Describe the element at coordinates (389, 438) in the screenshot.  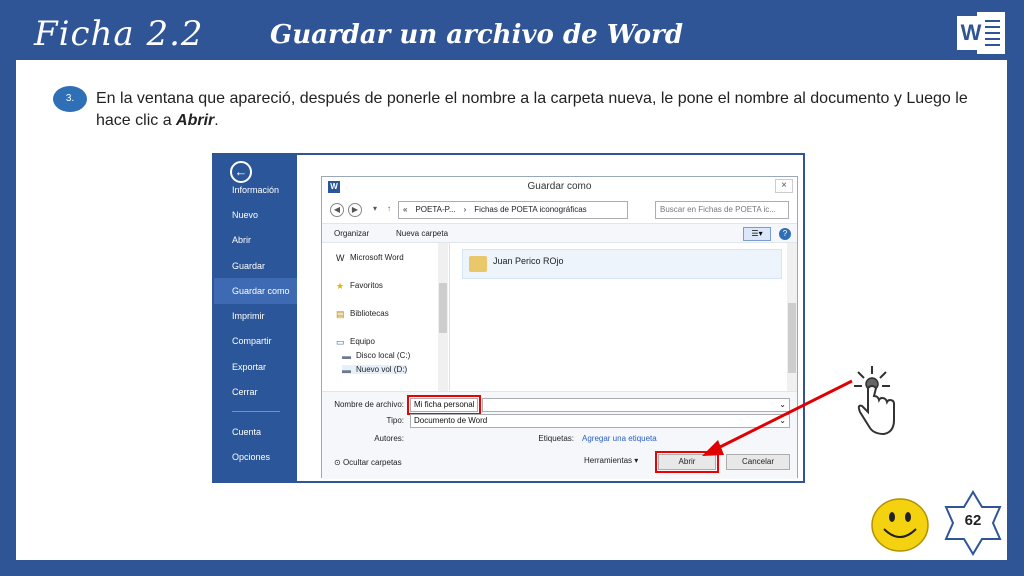
I see `authors-label: Autores:` at that location.